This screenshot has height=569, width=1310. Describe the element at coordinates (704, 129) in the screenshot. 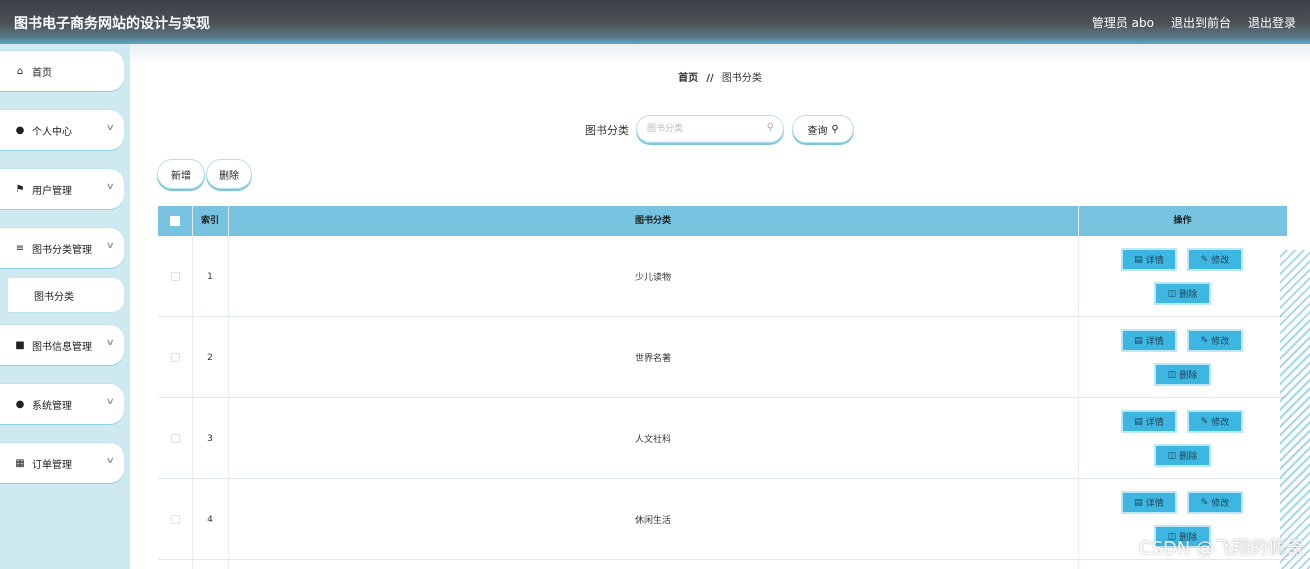

I see `search-input` at that location.